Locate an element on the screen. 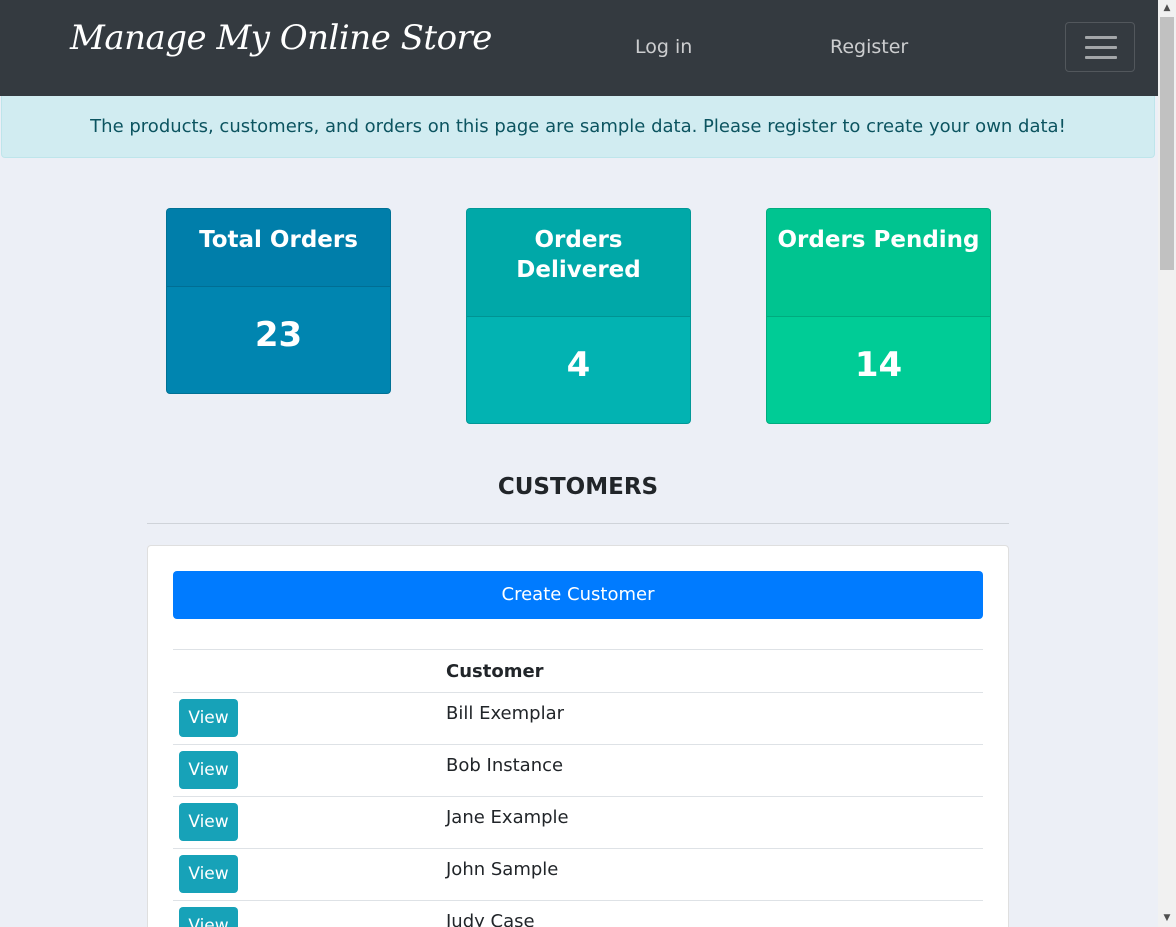  customer-column-header: Customer is located at coordinates (495, 671).